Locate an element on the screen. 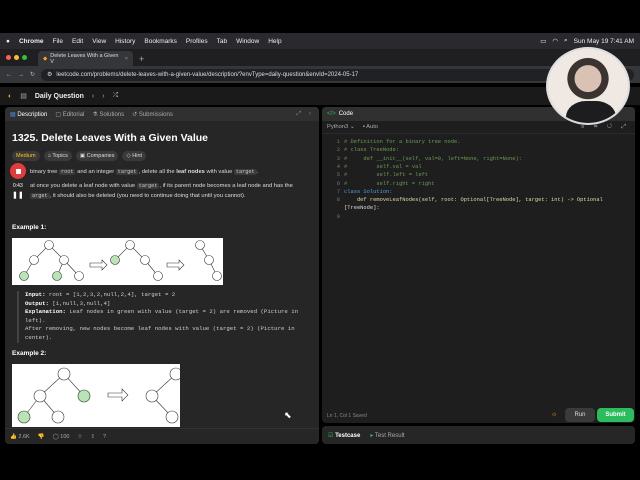 The image size is (640, 480). thumbs-up-icon: 👍 is located at coordinates (13, 436).